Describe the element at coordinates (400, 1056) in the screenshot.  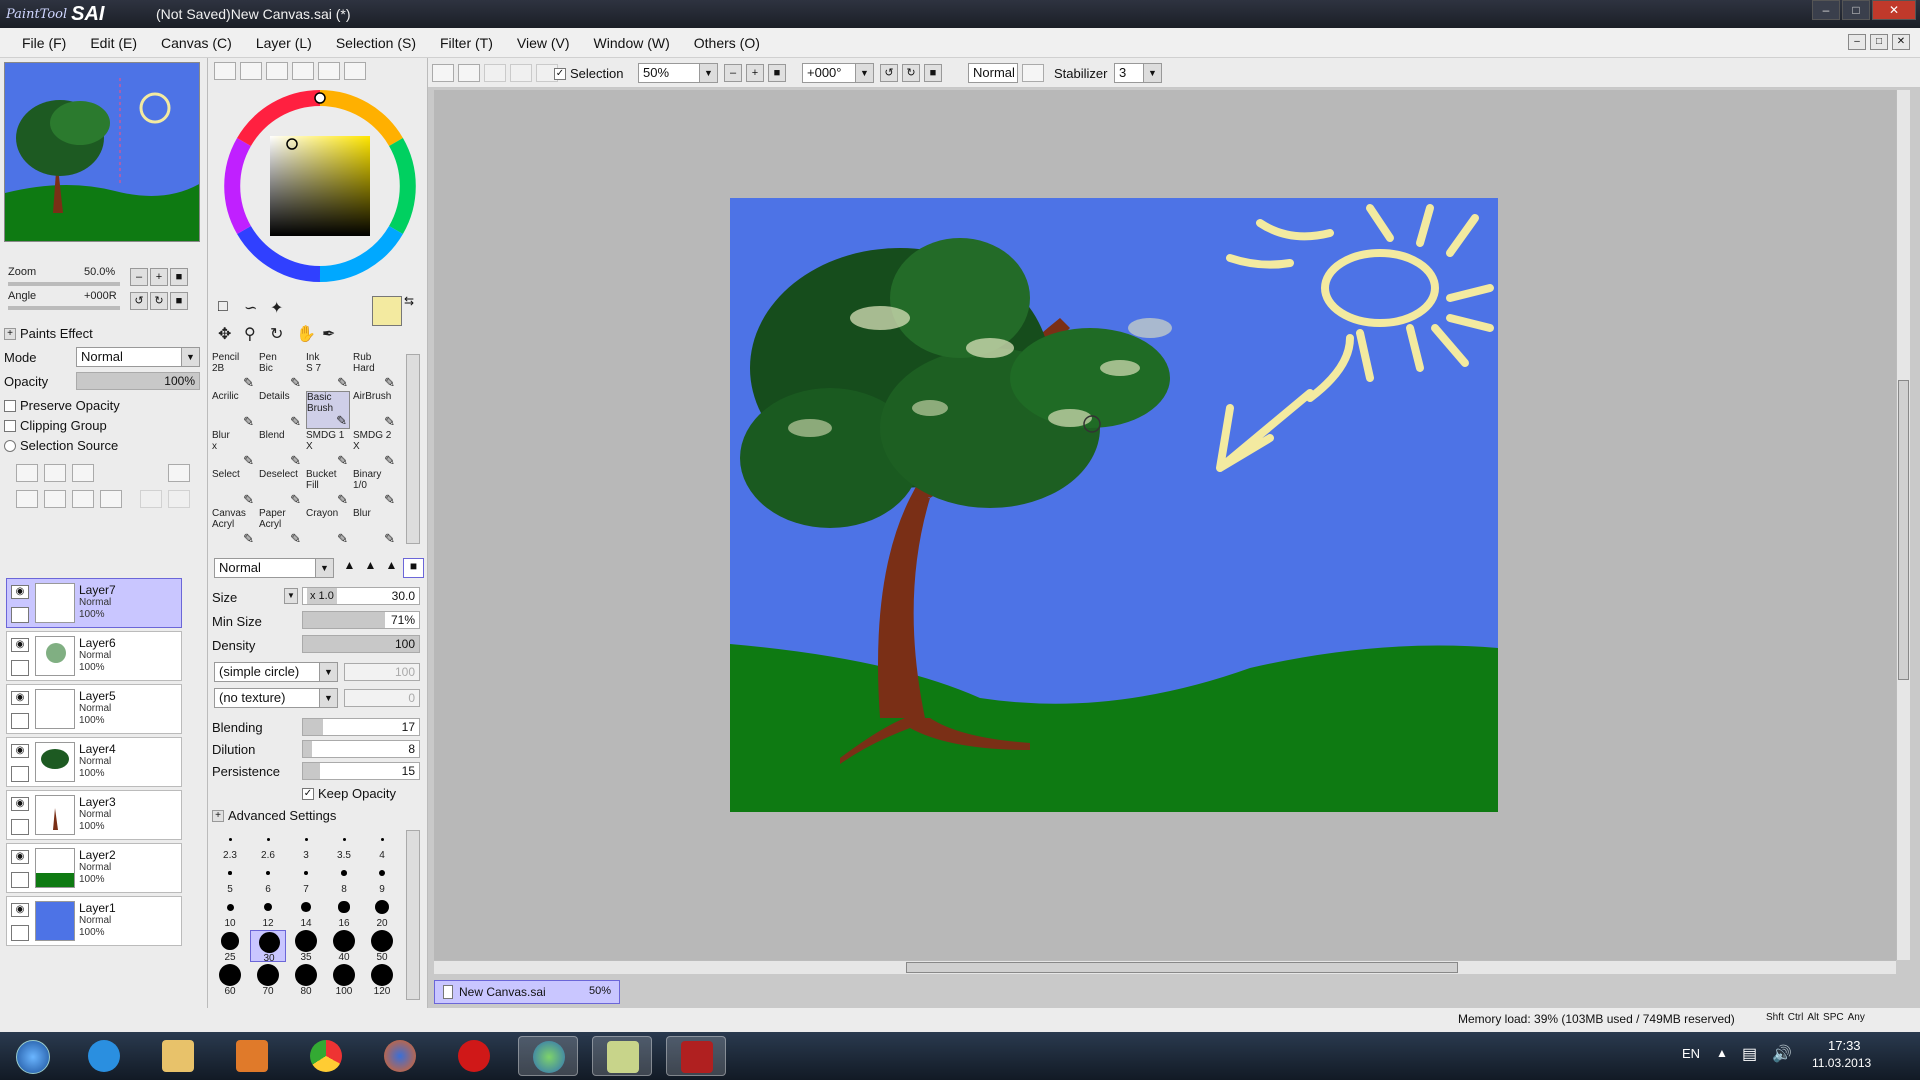
I see `taskbar-firefox` at that location.